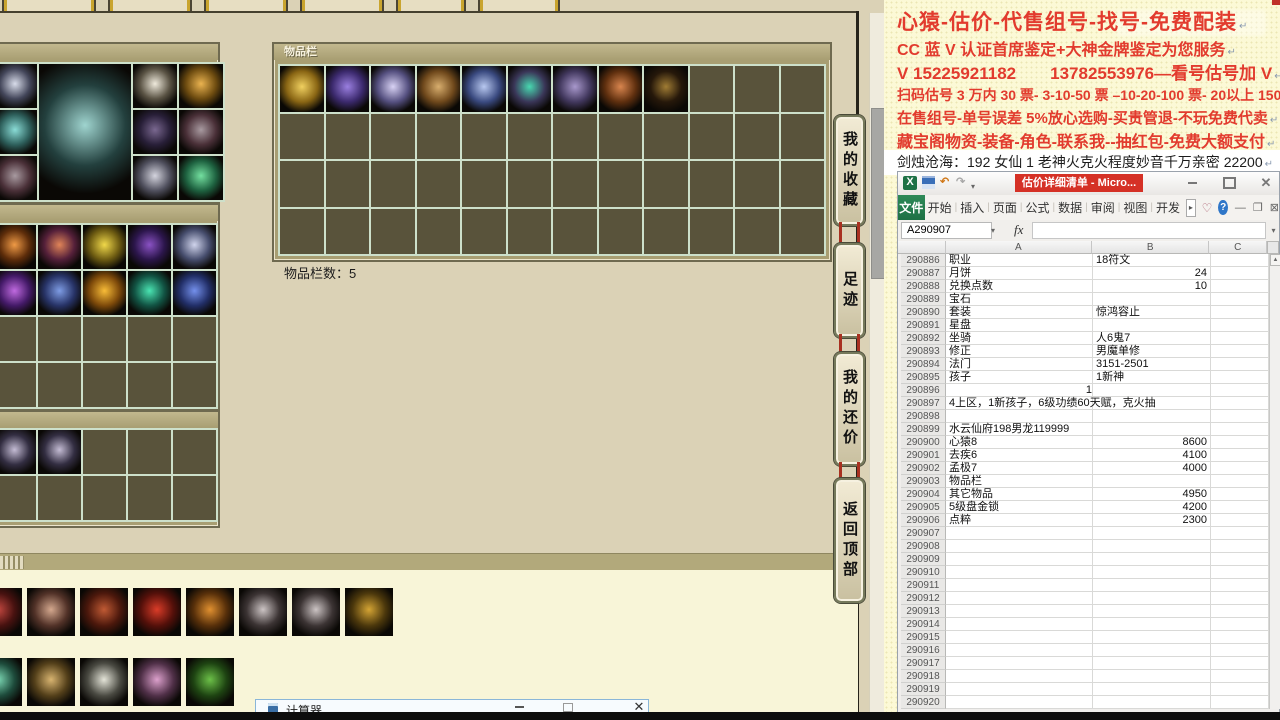  I want to click on row-header: 290918, so click(923, 676).